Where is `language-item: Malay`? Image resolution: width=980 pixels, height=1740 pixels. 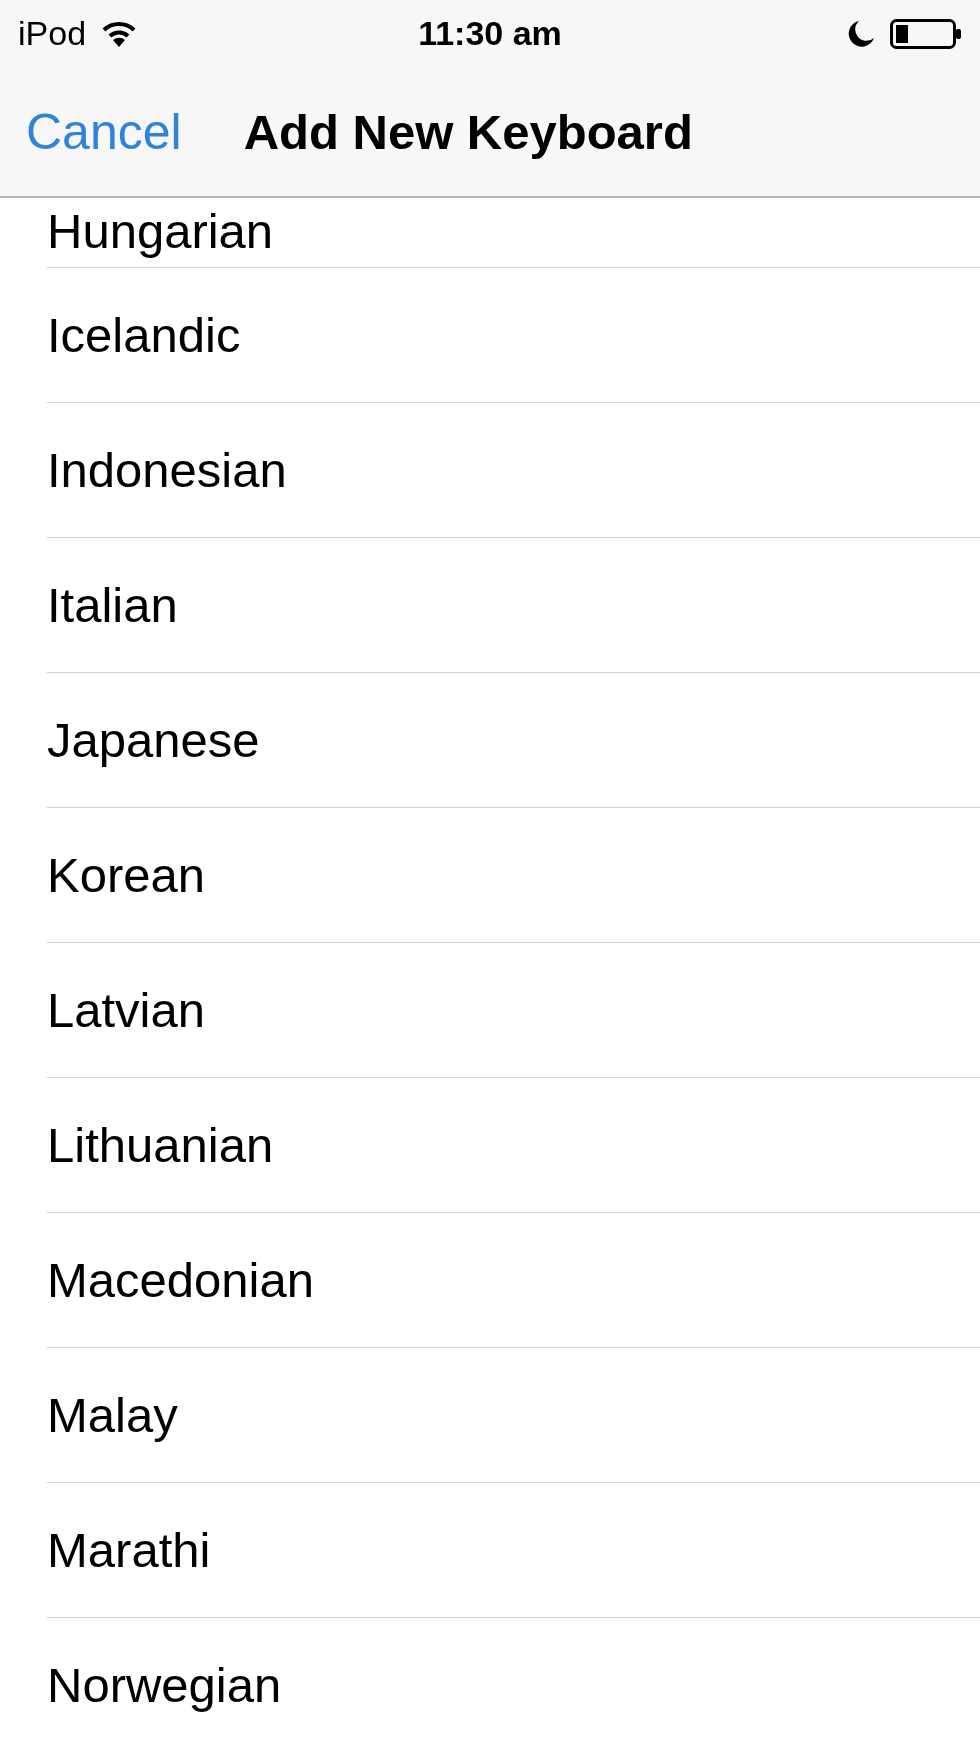
language-item: Malay is located at coordinates (112, 1415).